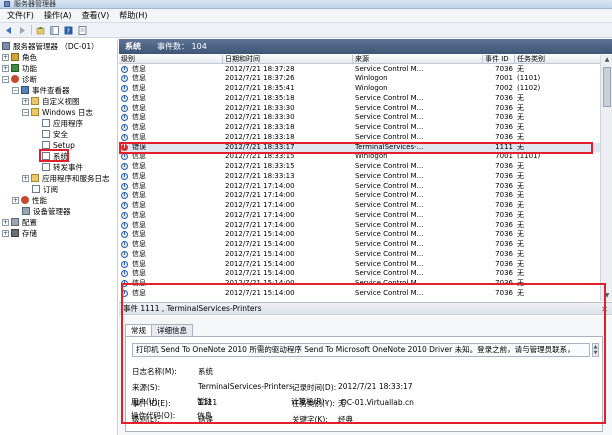  What do you see at coordinates (19, 57) in the screenshot?
I see `tree-roles: + 角色` at bounding box center [19, 57].